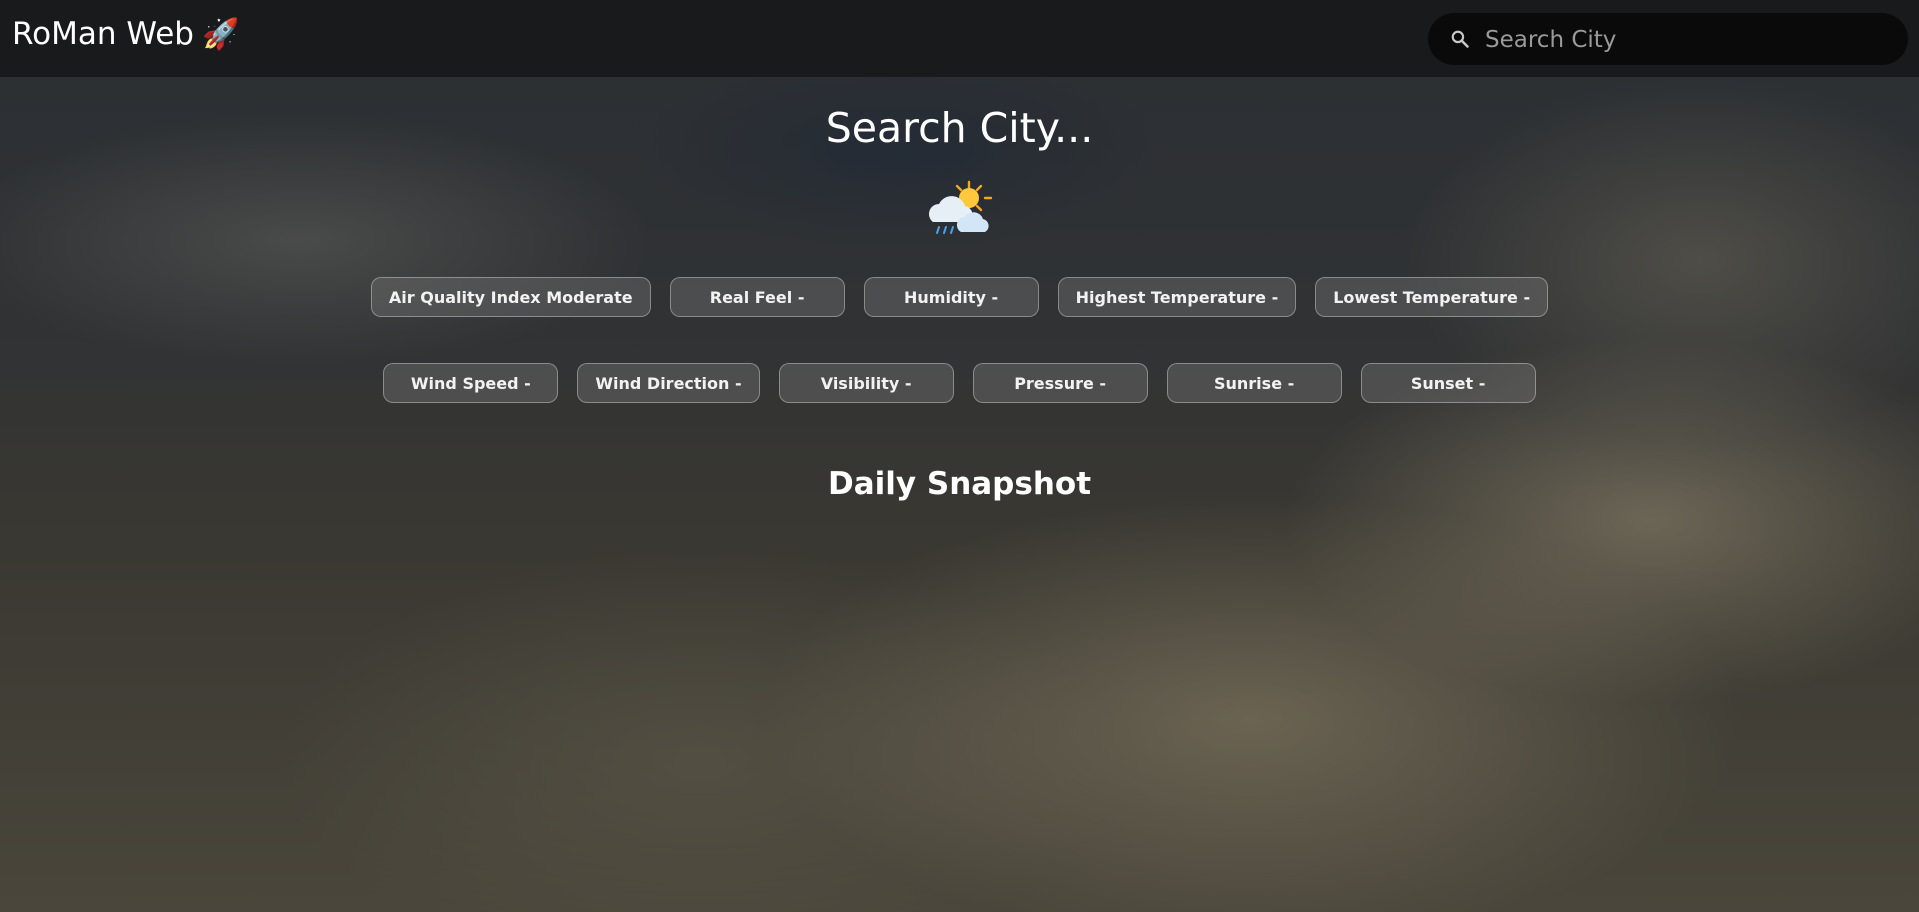  Describe the element at coordinates (951, 297) in the screenshot. I see `humidity-chip: Humidity -` at that location.